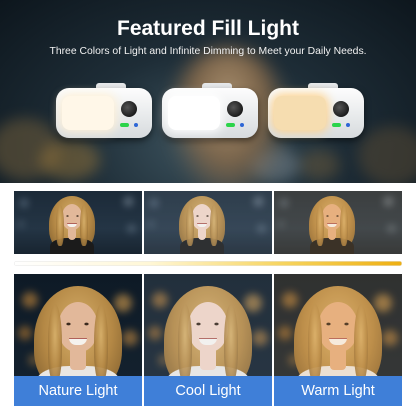 The width and height of the screenshot is (416, 416). What do you see at coordinates (208, 28) in the screenshot?
I see `page-title: Featured Fill Light` at bounding box center [208, 28].